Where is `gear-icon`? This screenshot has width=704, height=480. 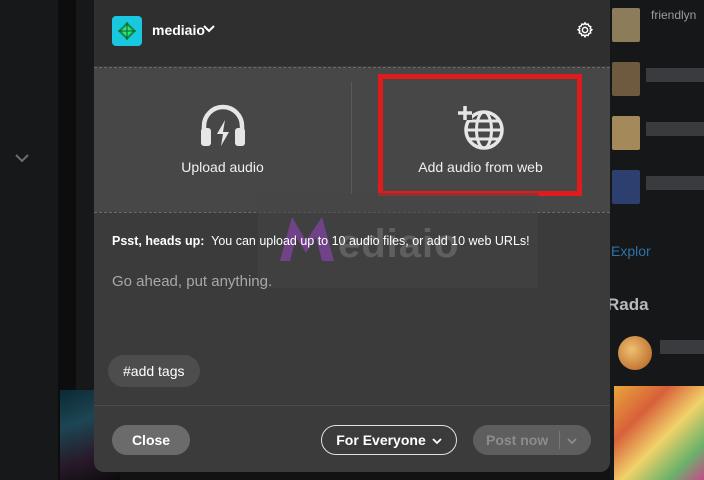
gear-icon is located at coordinates (585, 32).